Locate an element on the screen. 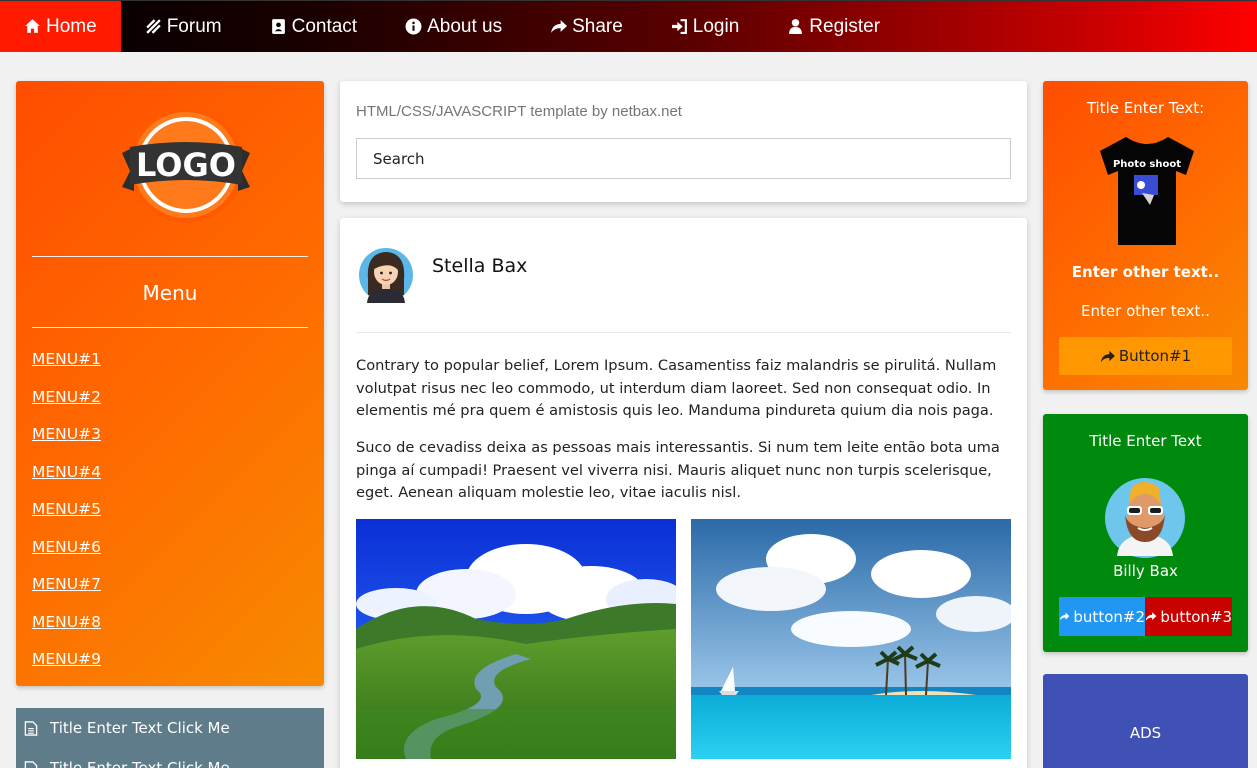 Image resolution: width=1257 pixels, height=768 pixels. nav-forum-label: Forum is located at coordinates (194, 26).